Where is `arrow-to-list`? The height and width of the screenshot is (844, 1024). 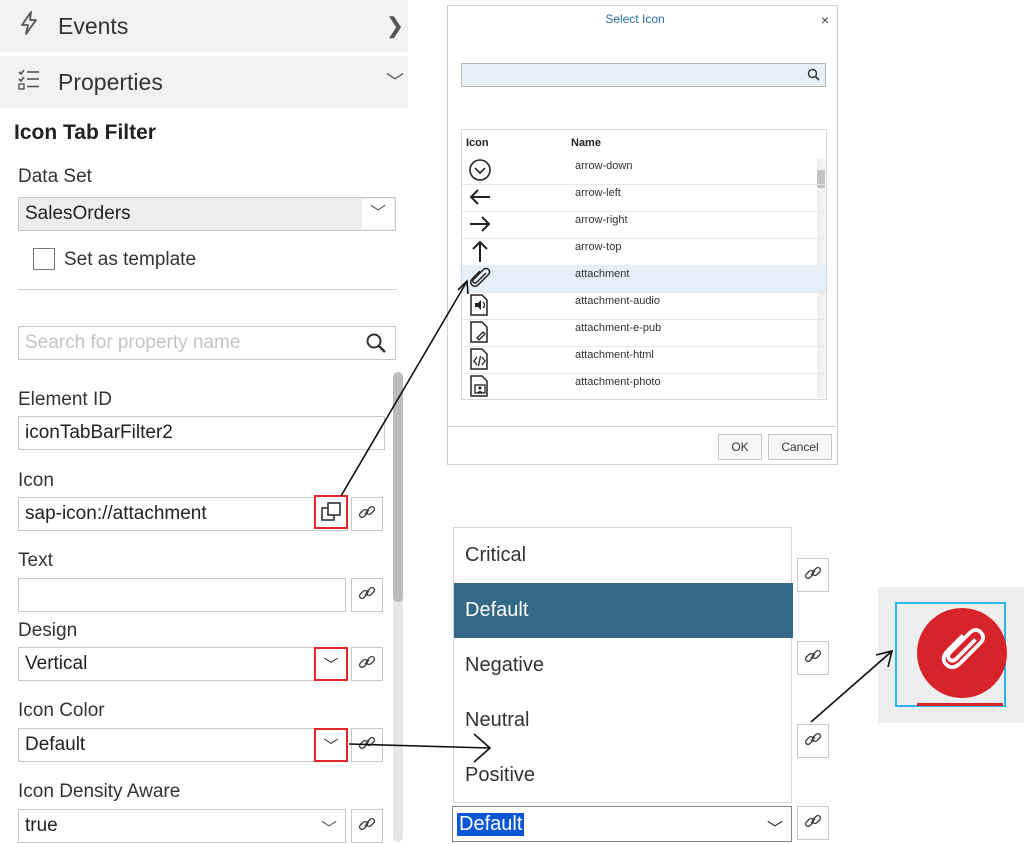
arrow-to-list is located at coordinates (419, 746).